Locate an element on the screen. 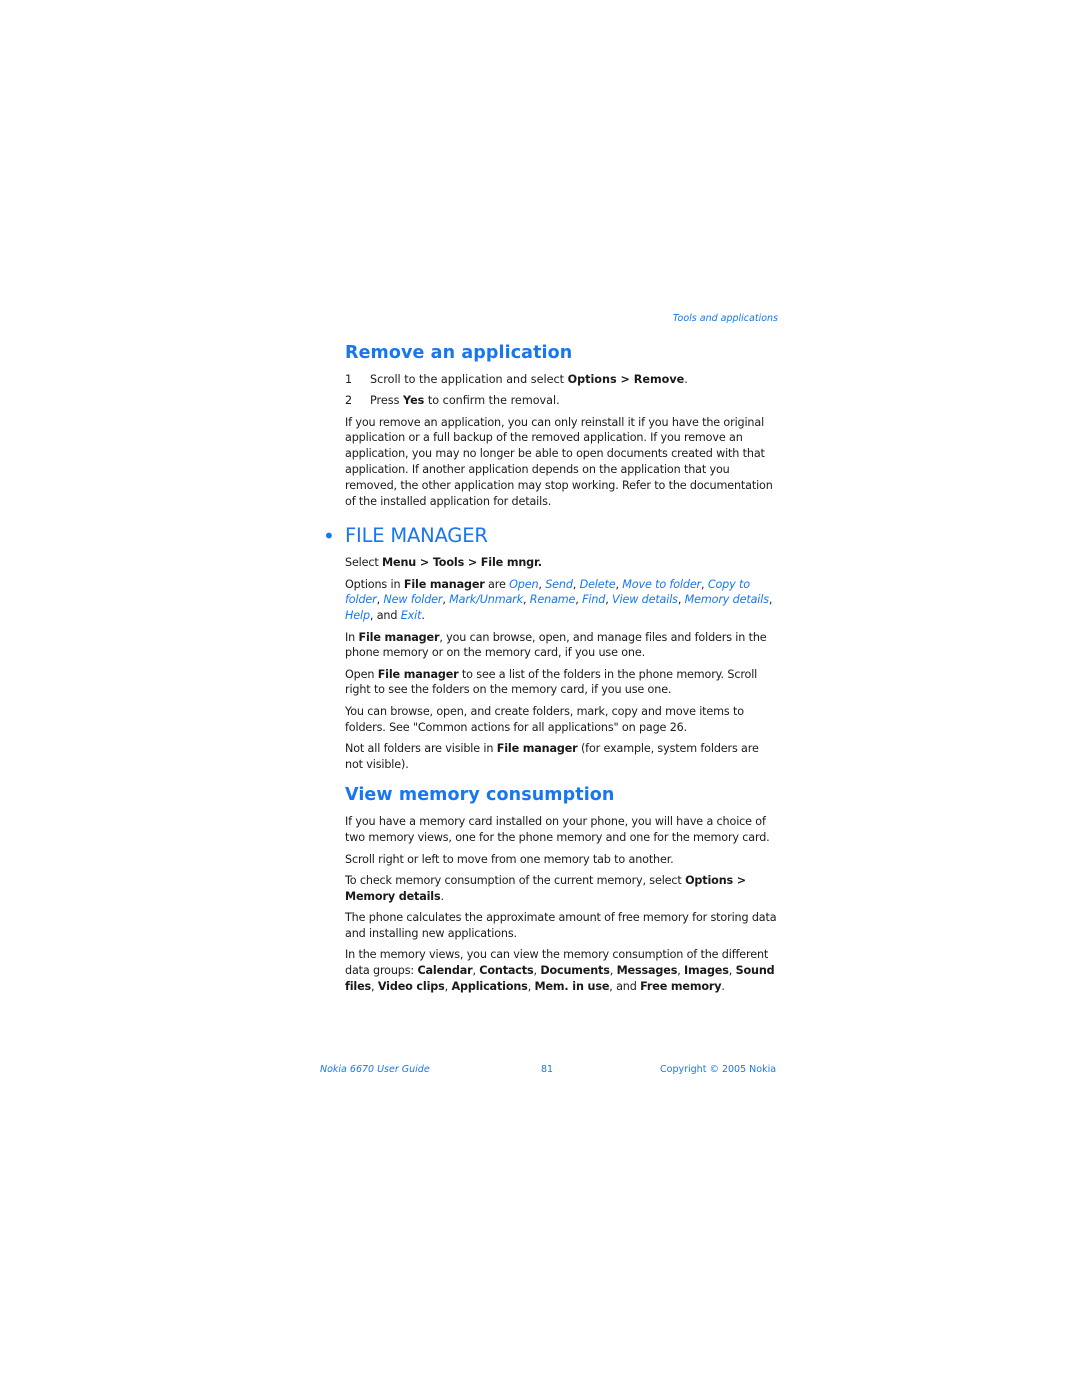 This screenshot has width=1080, height=1397. text: In is located at coordinates (352, 637).